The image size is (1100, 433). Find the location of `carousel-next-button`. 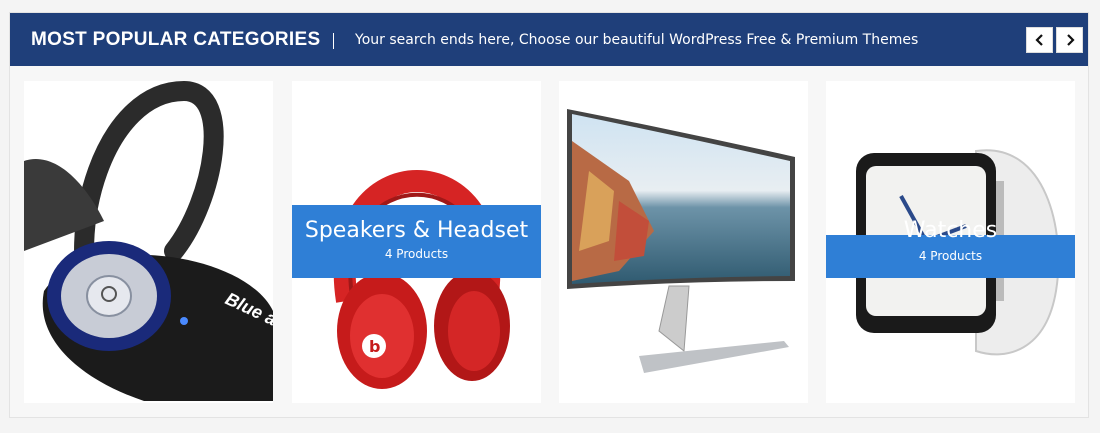

carousel-next-button is located at coordinates (1069, 40).